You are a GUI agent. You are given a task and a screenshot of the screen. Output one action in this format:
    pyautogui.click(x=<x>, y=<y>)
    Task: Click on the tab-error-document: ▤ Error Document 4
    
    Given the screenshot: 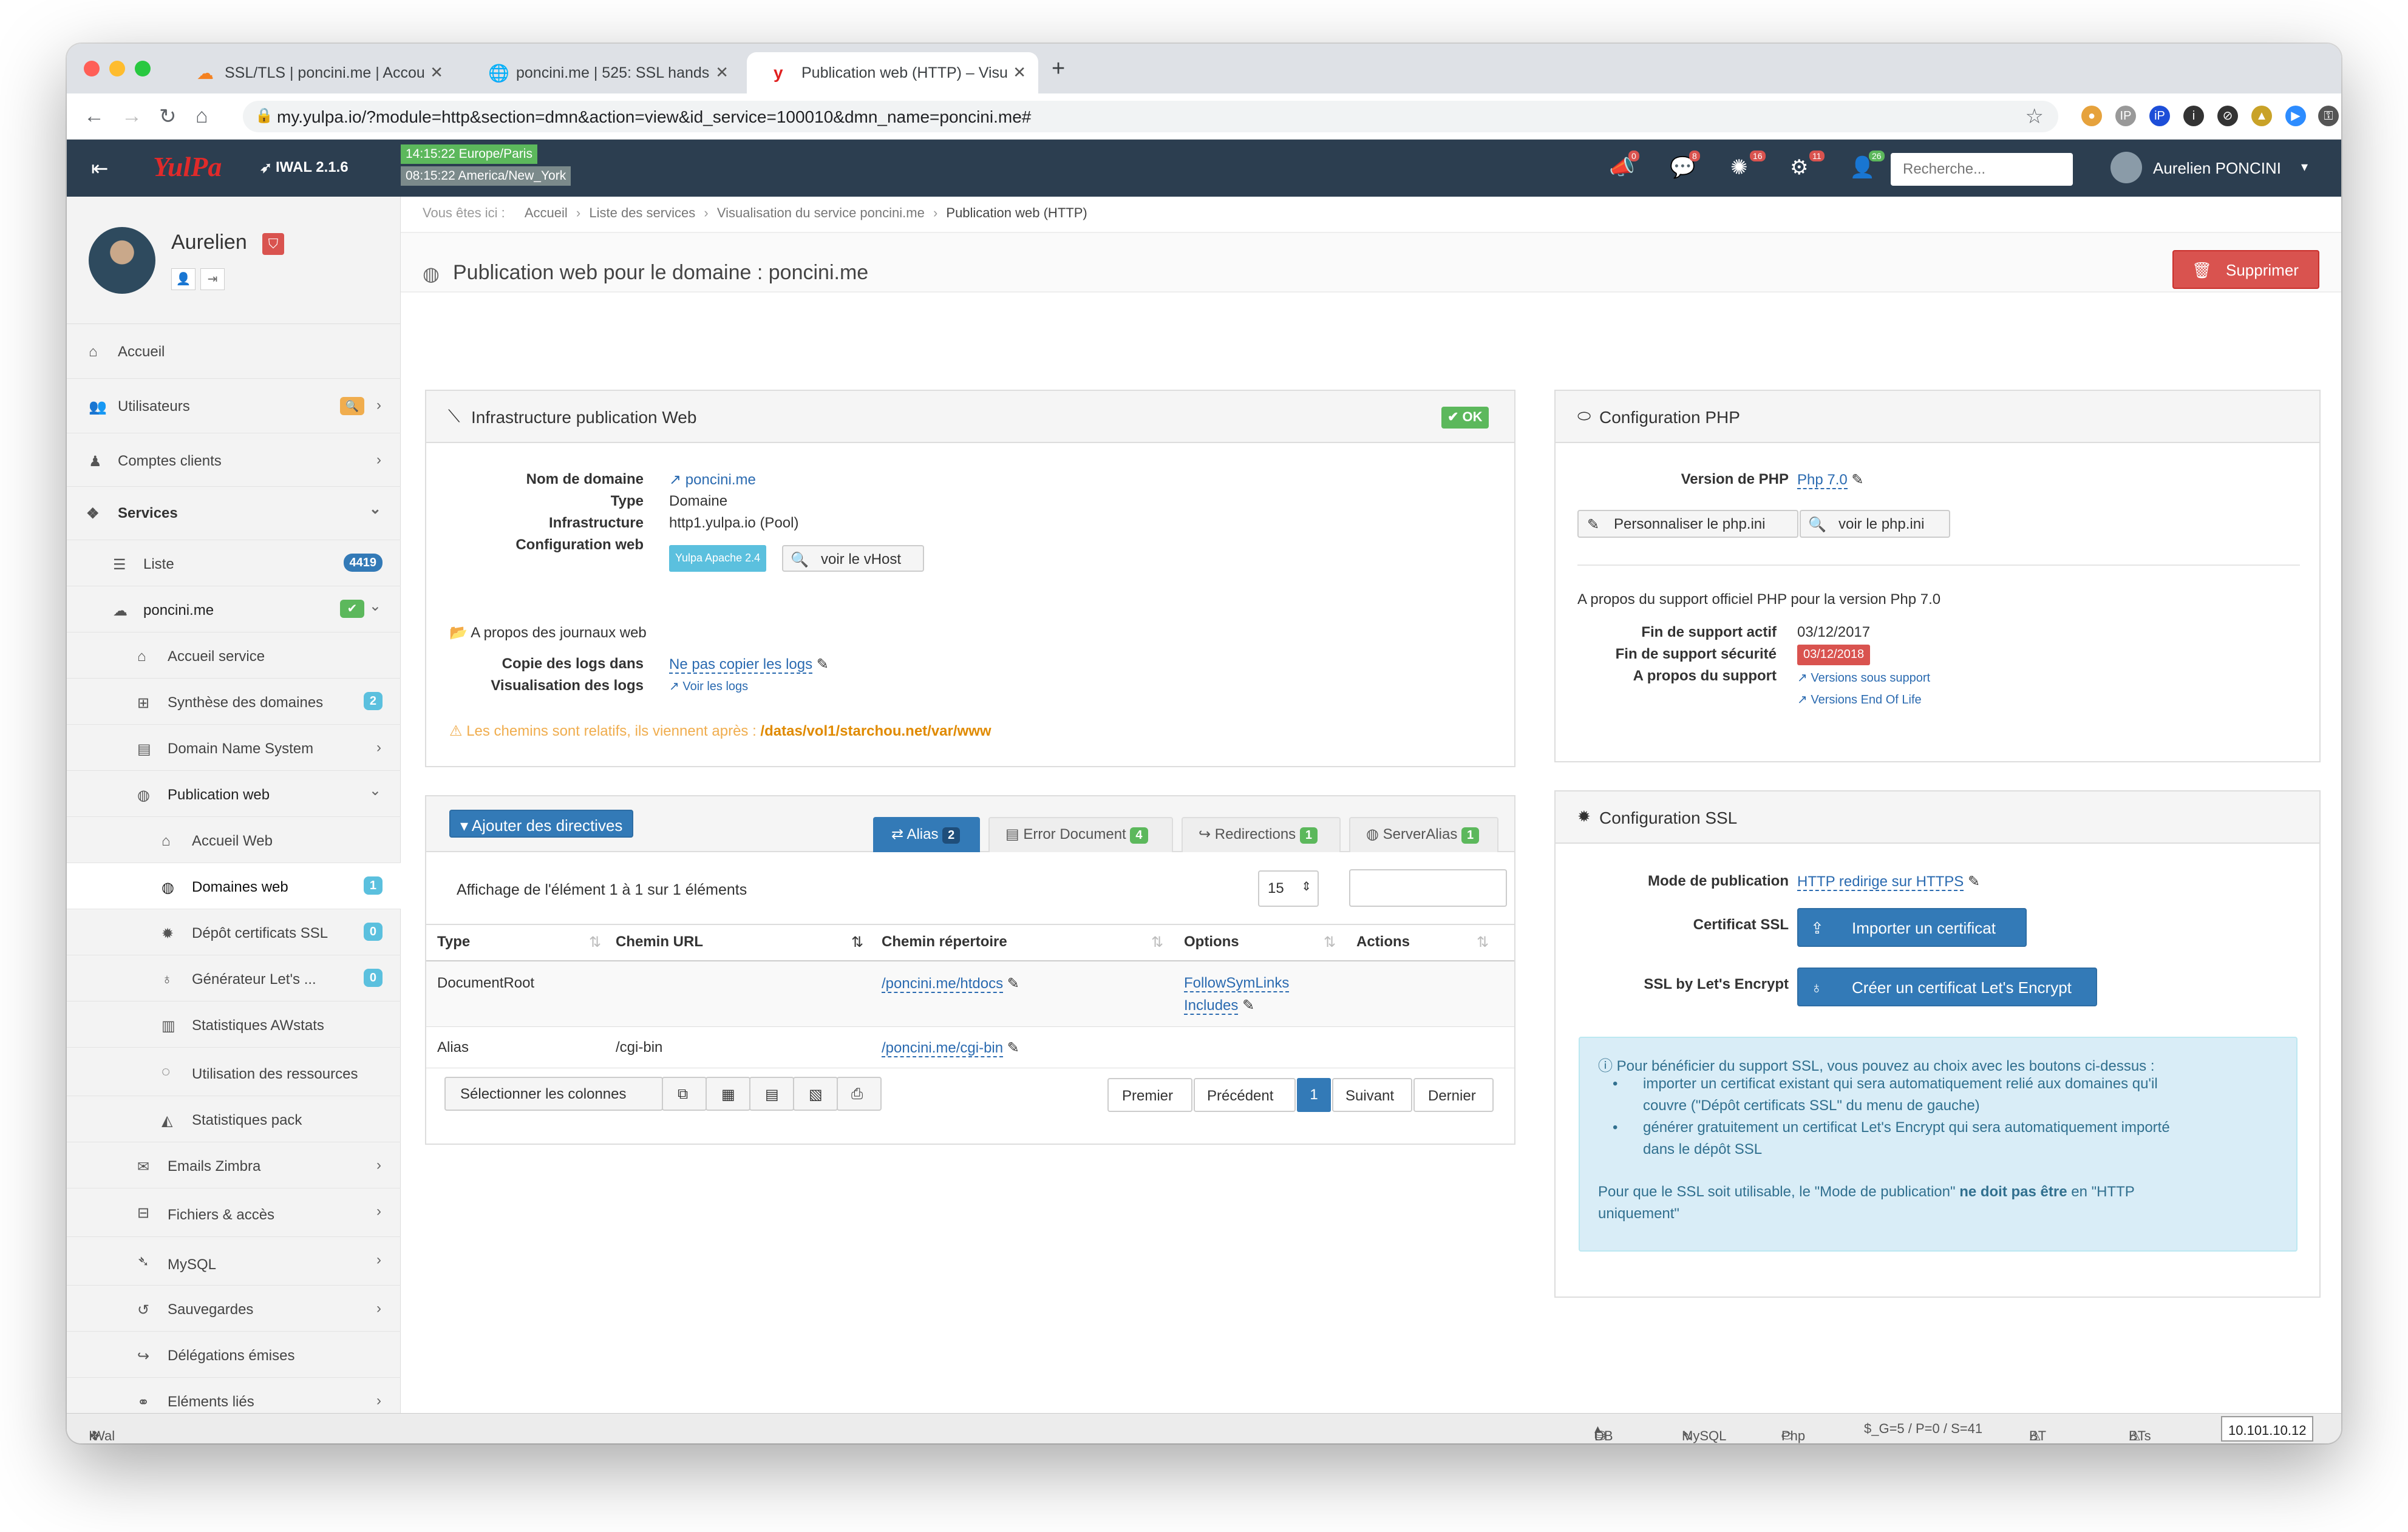 What is the action you would take?
    pyautogui.click(x=1081, y=834)
    